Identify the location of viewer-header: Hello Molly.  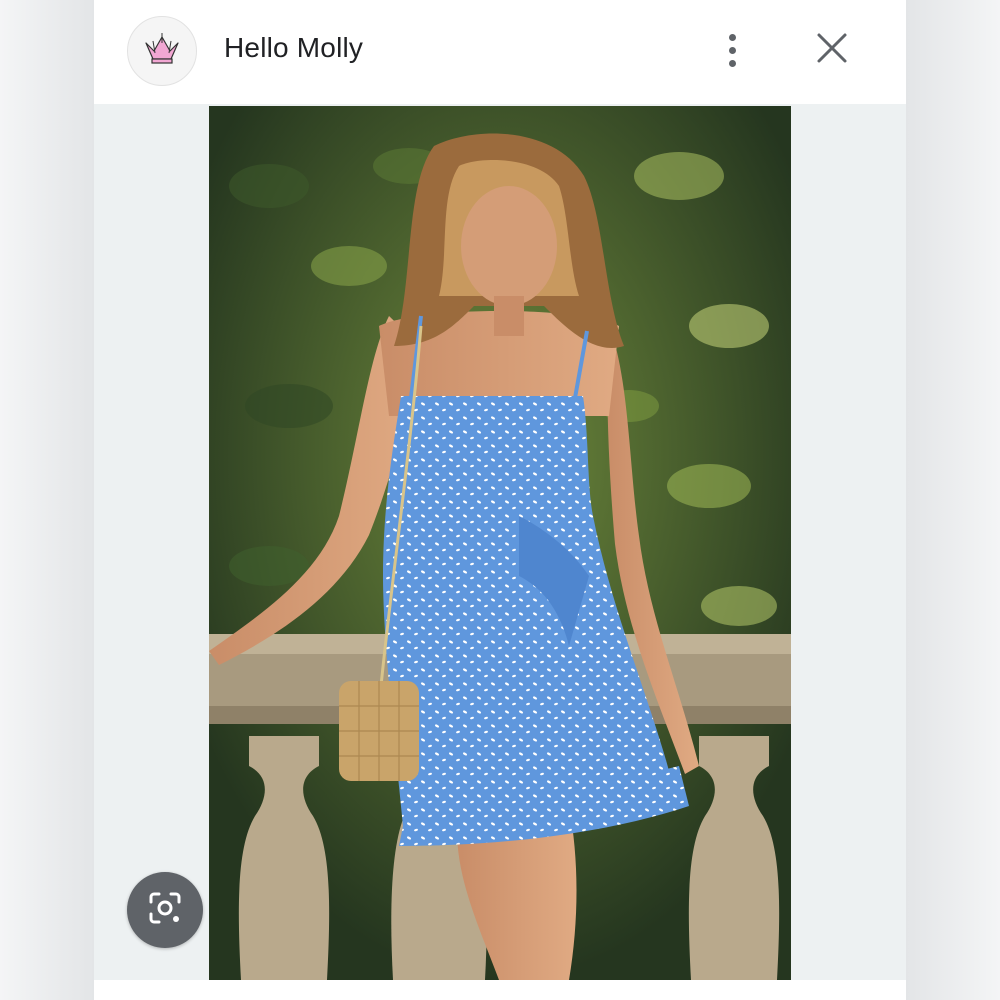
(500, 52).